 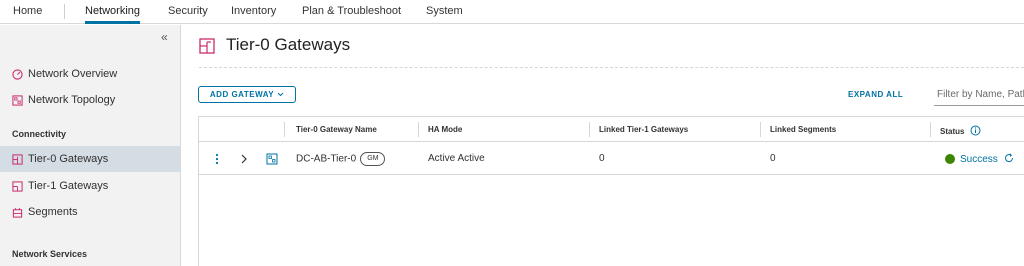 I want to click on column-header-name: Tier-0 Gateway Name, so click(x=336, y=129).